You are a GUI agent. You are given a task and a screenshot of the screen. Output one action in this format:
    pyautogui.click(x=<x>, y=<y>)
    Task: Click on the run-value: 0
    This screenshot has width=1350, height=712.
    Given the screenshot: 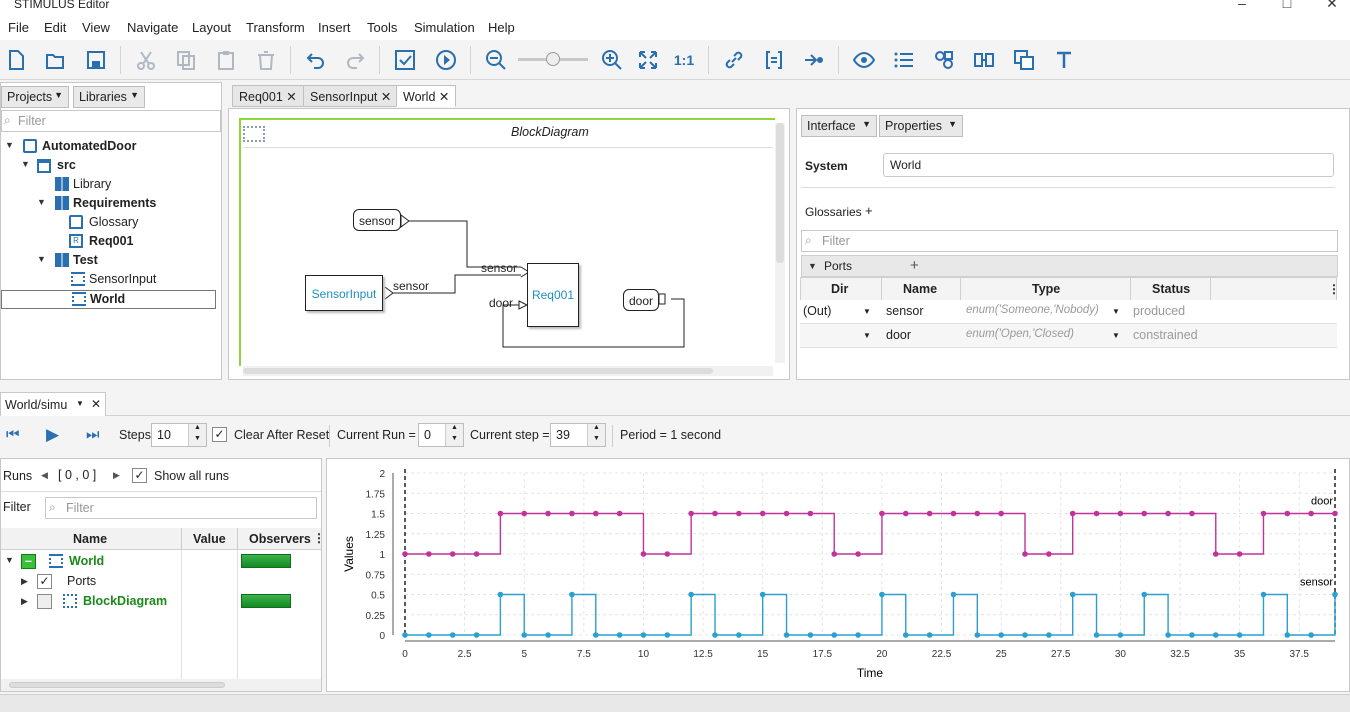 What is the action you would take?
    pyautogui.click(x=427, y=435)
    